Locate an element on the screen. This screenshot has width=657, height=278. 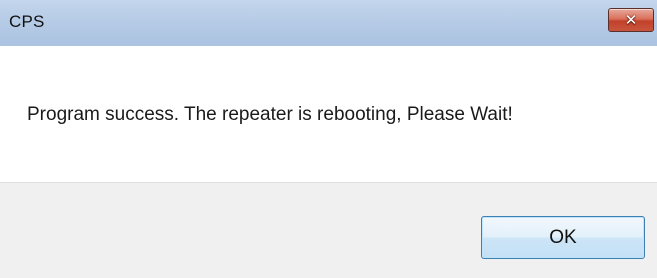
close-icon: ✕ is located at coordinates (631, 20).